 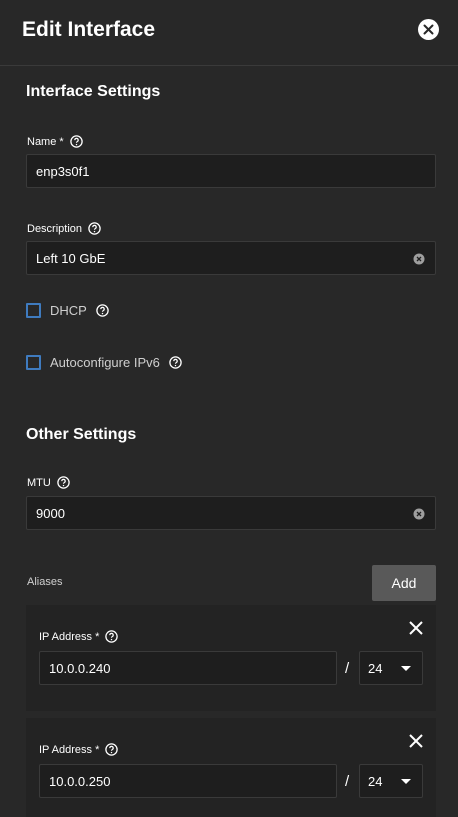 What do you see at coordinates (50, 513) in the screenshot?
I see `mtu-value: 9000` at bounding box center [50, 513].